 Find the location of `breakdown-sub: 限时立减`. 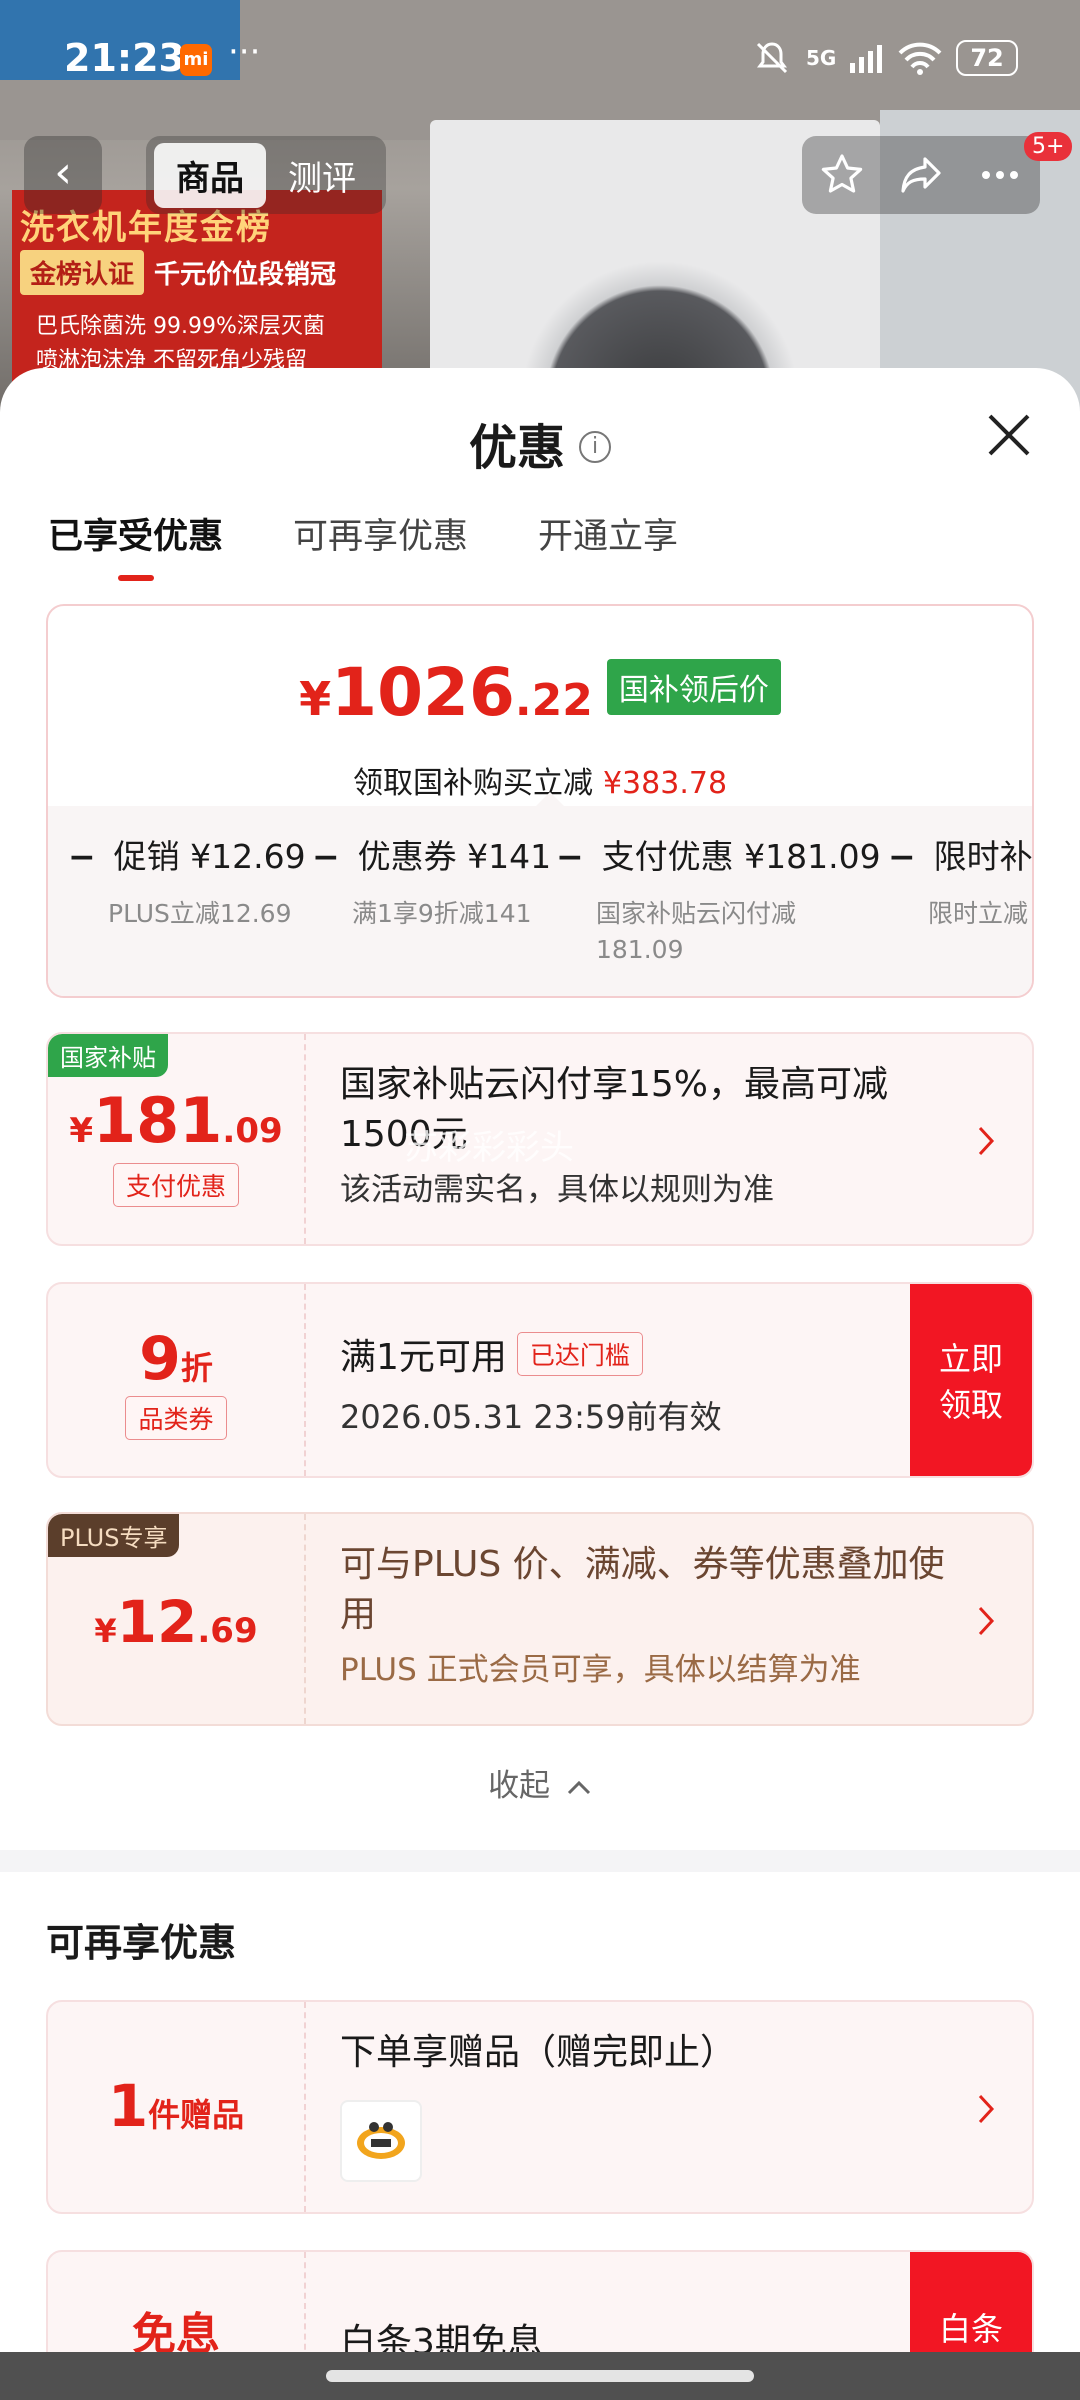

breakdown-sub: 限时立减 is located at coordinates (978, 913).